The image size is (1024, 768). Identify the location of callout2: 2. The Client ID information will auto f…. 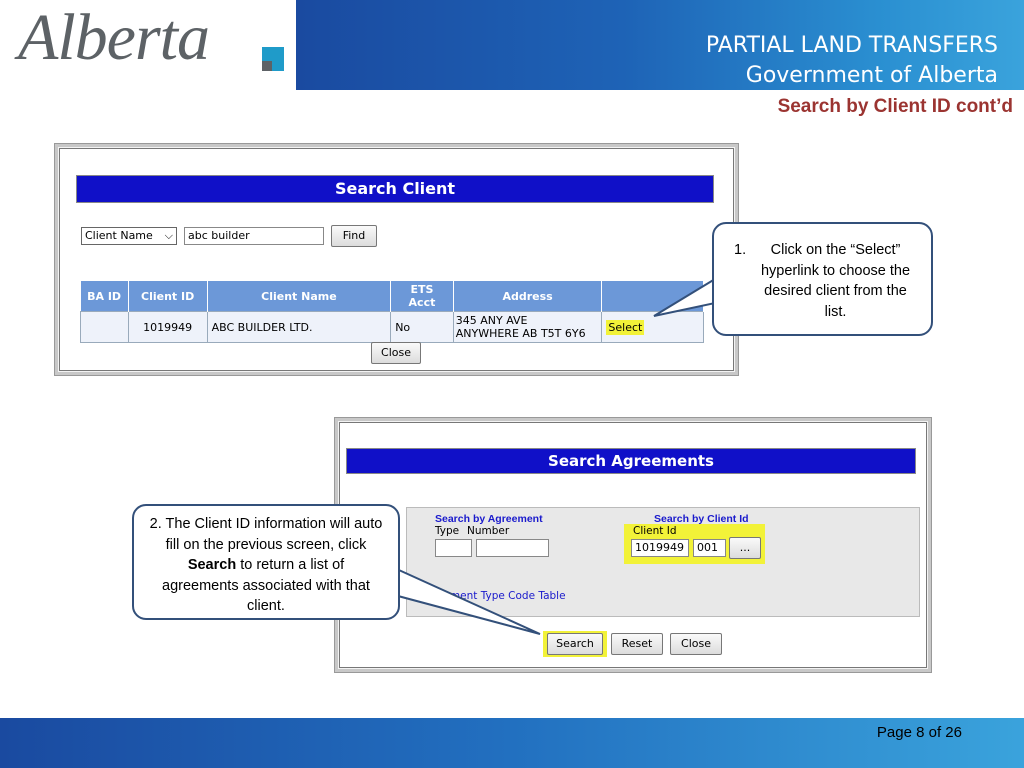
(266, 562).